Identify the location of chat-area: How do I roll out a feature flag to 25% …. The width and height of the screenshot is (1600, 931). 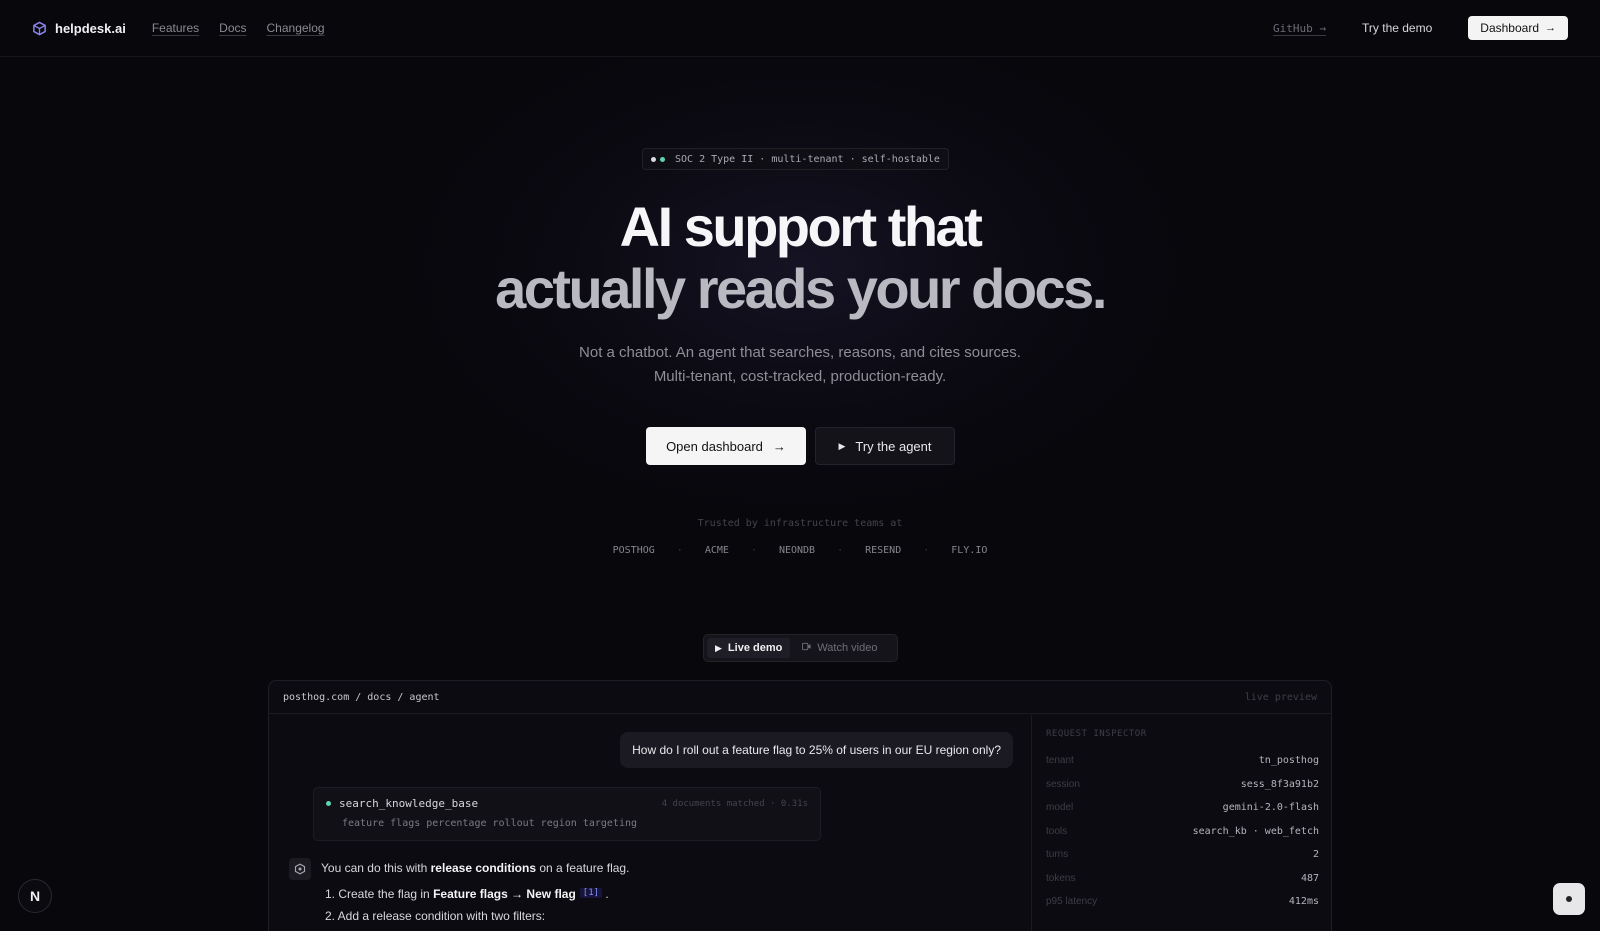
(650, 823).